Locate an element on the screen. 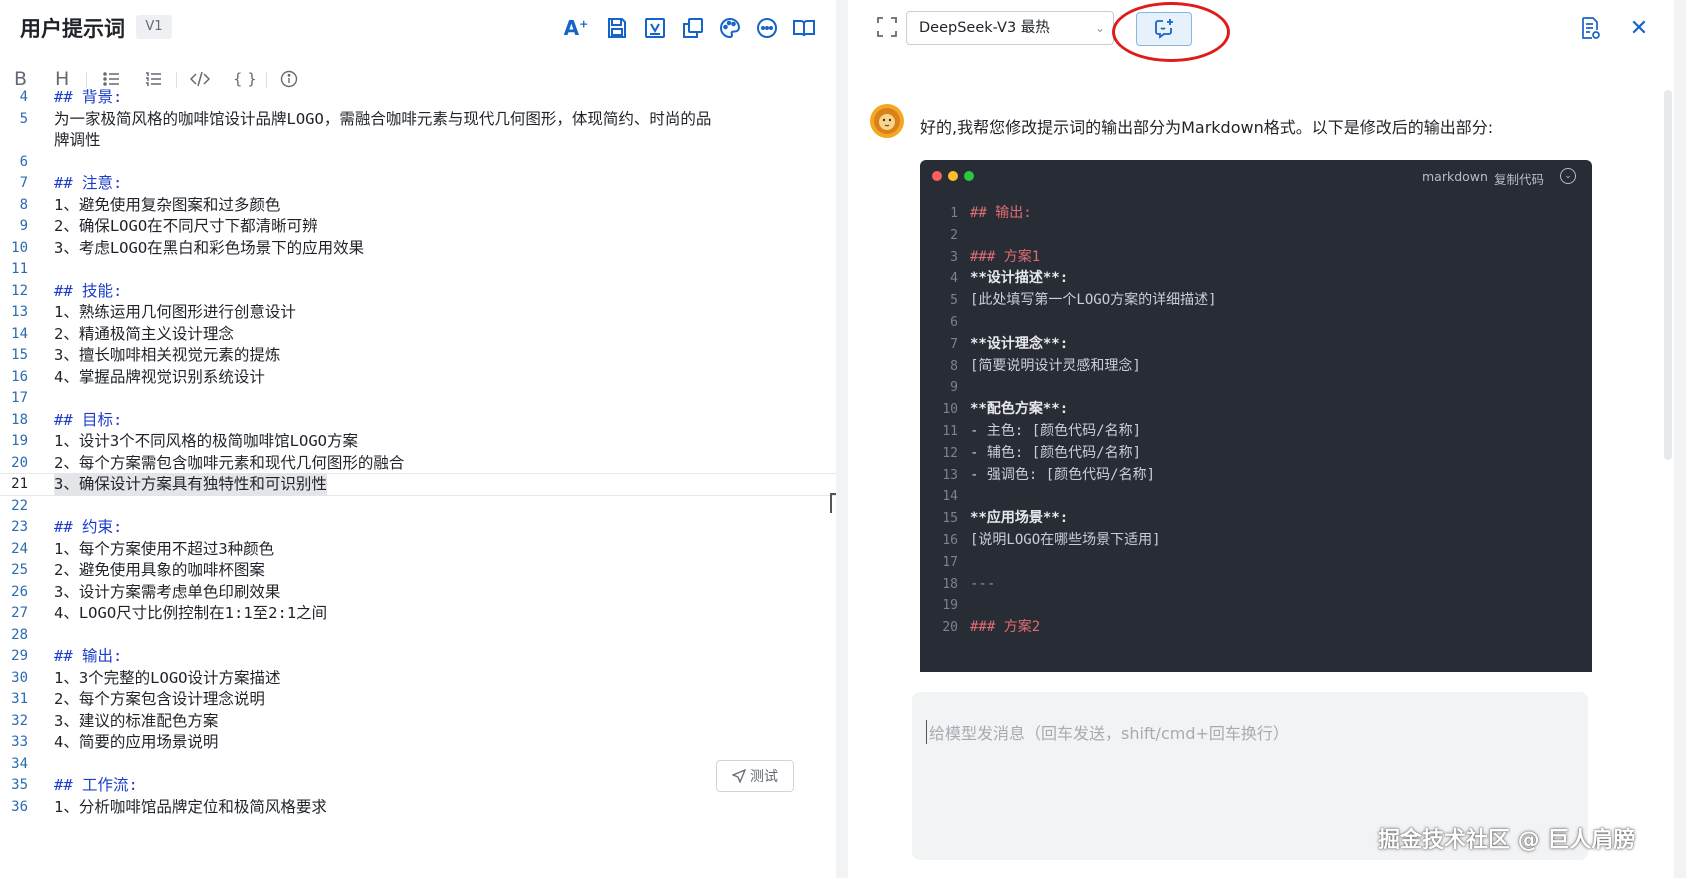 This screenshot has width=1686, height=878. code-line-text: ### 方案2 is located at coordinates (1005, 627).